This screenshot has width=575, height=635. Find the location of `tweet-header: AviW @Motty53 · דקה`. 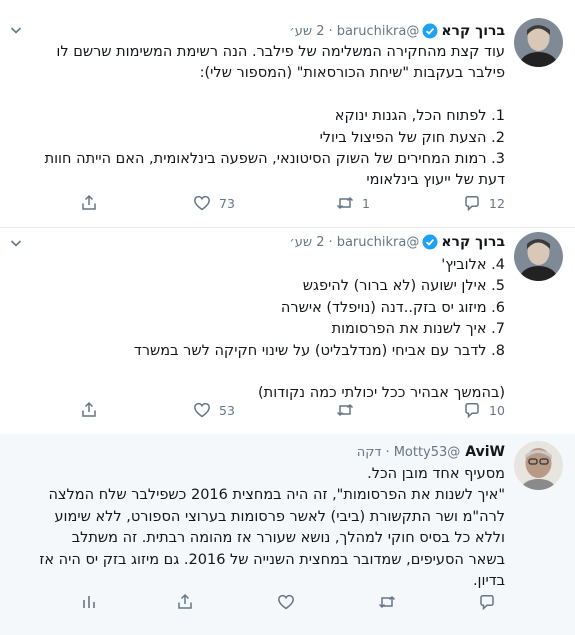

tweet-header: AviW @Motty53 · דקה is located at coordinates (267, 452).